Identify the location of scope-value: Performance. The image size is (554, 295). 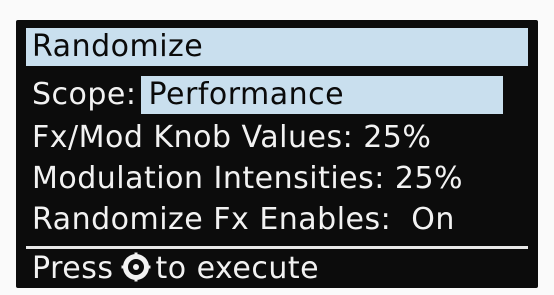
(321, 95).